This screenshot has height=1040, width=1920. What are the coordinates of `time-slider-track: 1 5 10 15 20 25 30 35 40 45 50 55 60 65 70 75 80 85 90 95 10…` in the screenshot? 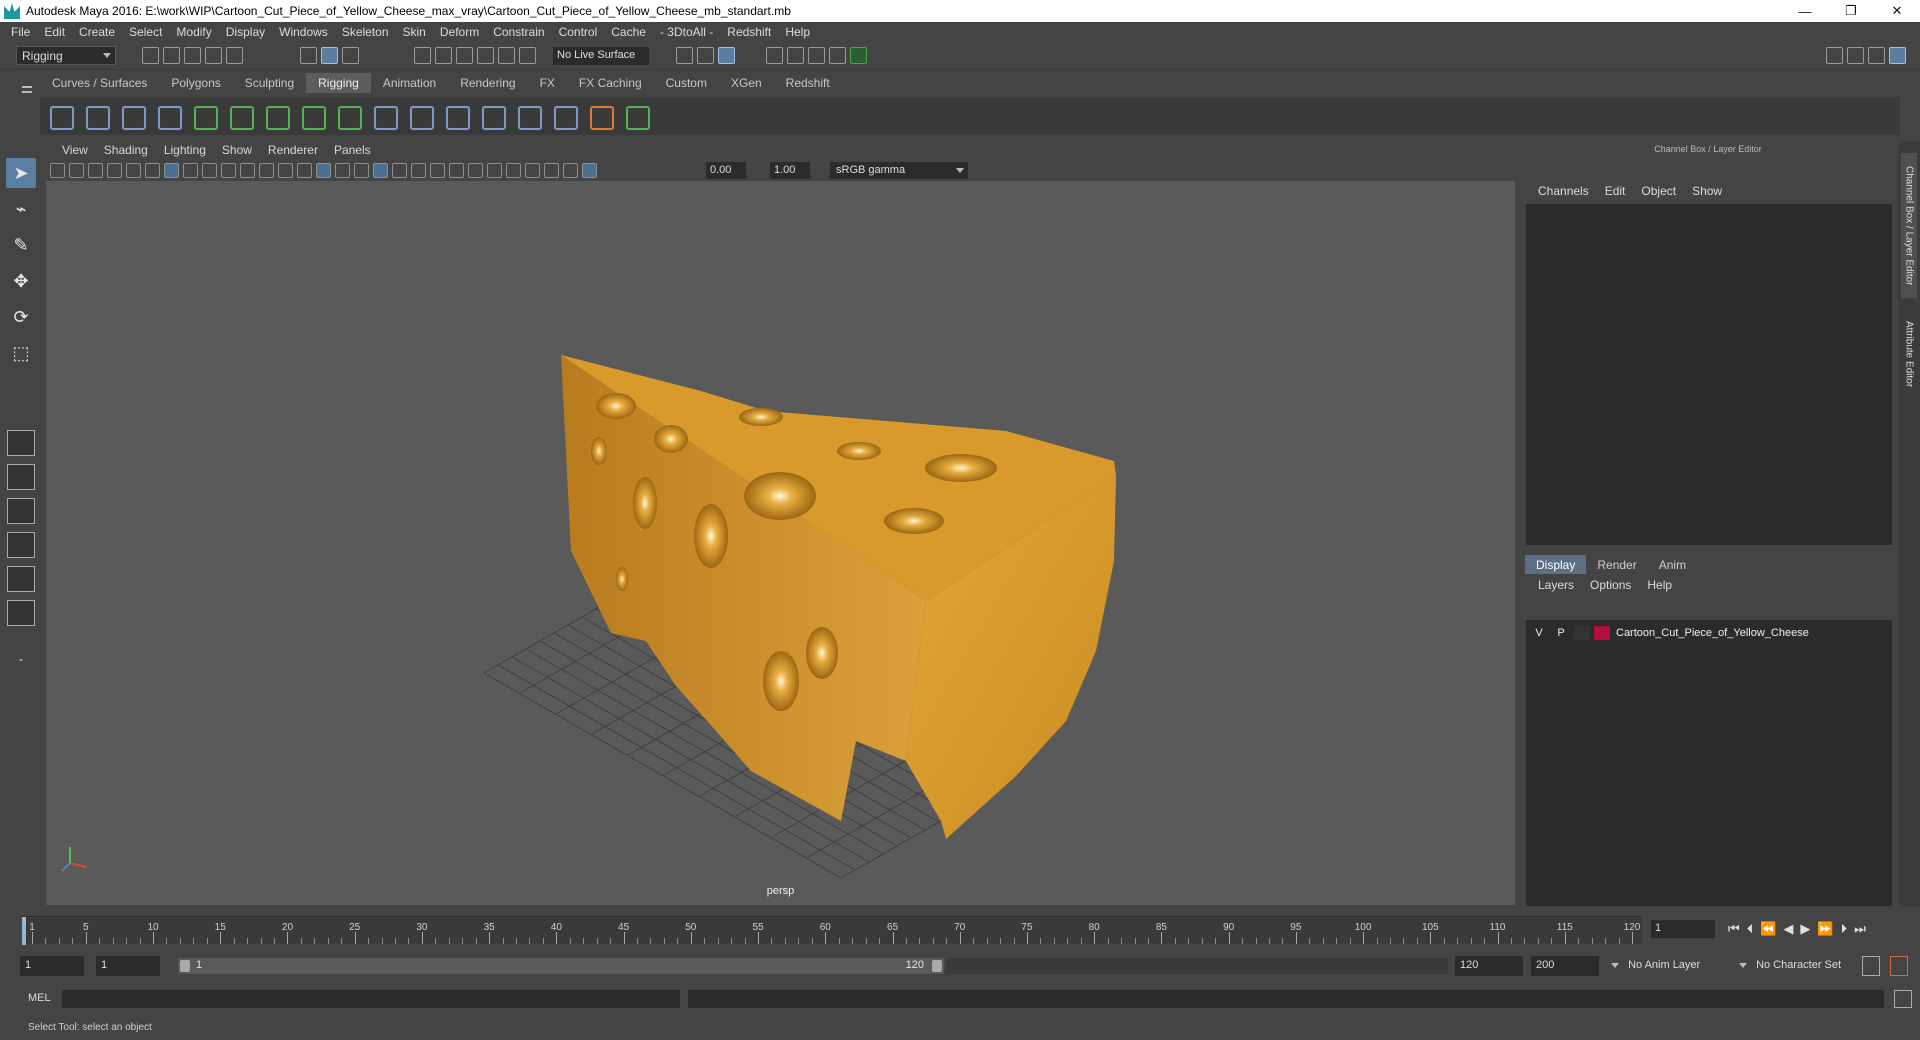 It's located at (832, 930).